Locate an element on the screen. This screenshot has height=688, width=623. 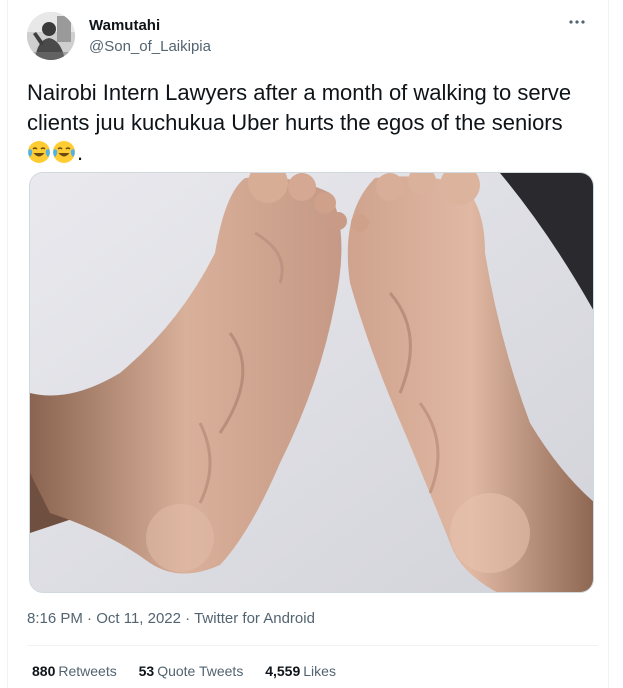
tweet-text-suffix: . is located at coordinates (80, 152).